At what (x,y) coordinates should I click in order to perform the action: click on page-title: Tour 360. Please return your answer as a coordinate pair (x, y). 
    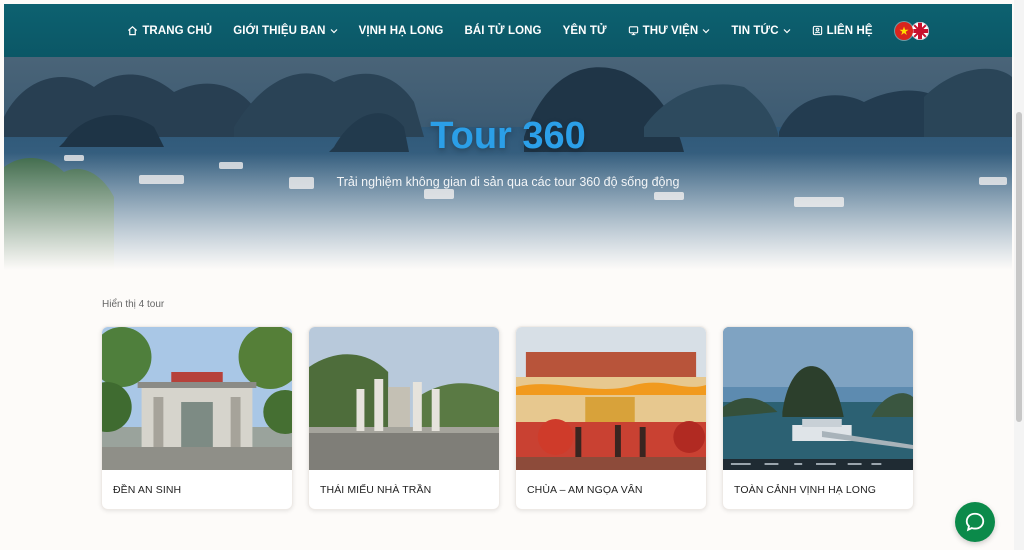
    Looking at the image, I should click on (508, 136).